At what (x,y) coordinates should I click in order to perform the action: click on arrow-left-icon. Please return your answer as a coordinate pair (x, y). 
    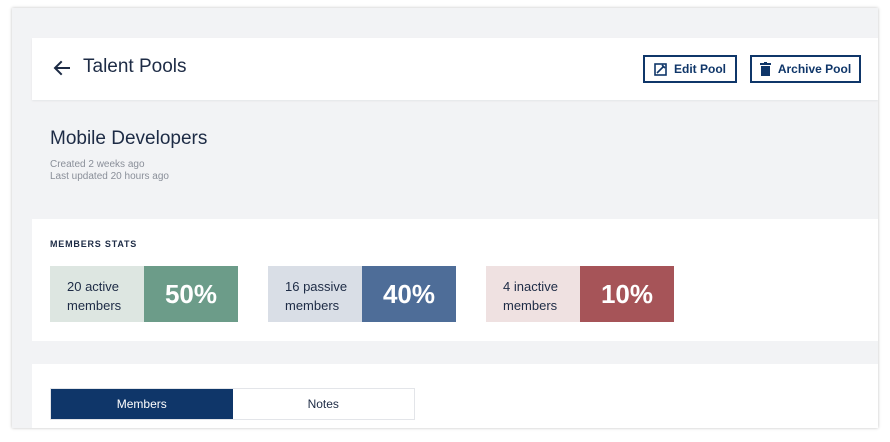
    Looking at the image, I should click on (62, 68).